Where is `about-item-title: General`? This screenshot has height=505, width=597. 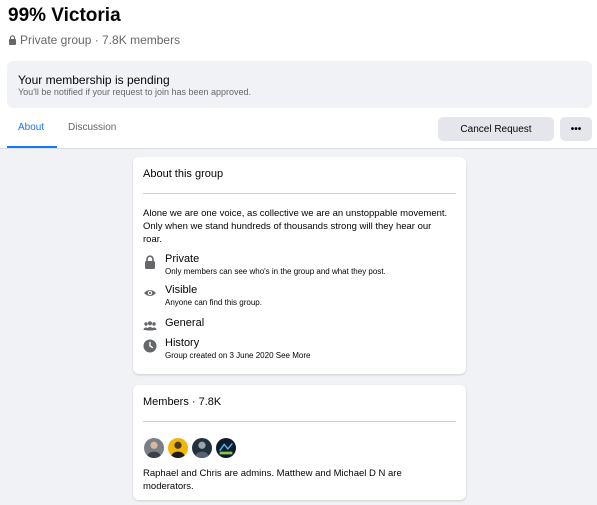
about-item-title: General is located at coordinates (185, 323).